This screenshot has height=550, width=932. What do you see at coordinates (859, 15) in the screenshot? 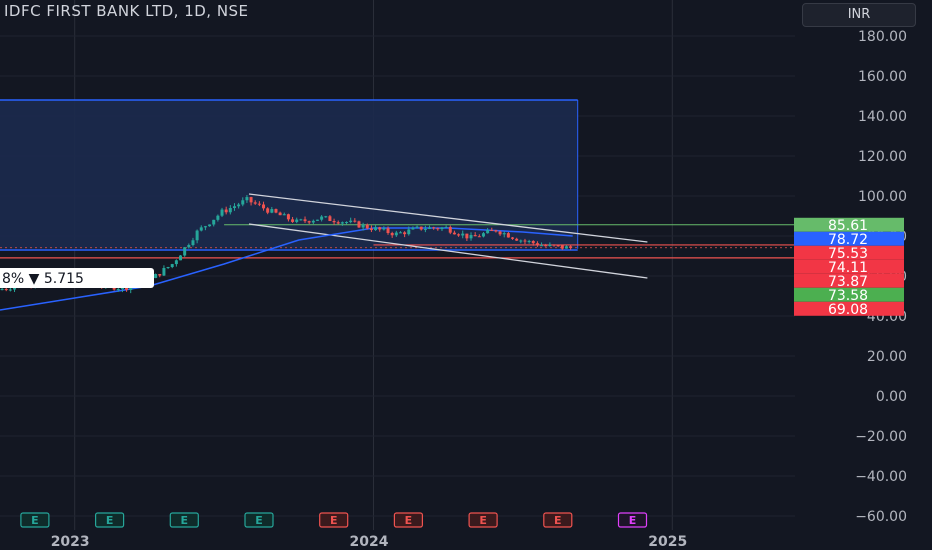
I see `currency-button: INR` at bounding box center [859, 15].